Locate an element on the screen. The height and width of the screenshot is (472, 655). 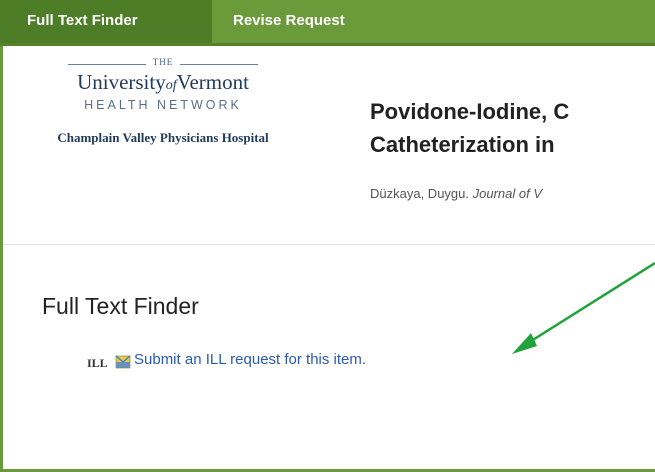
author: Düzkaya, Duygu. is located at coordinates (419, 193).